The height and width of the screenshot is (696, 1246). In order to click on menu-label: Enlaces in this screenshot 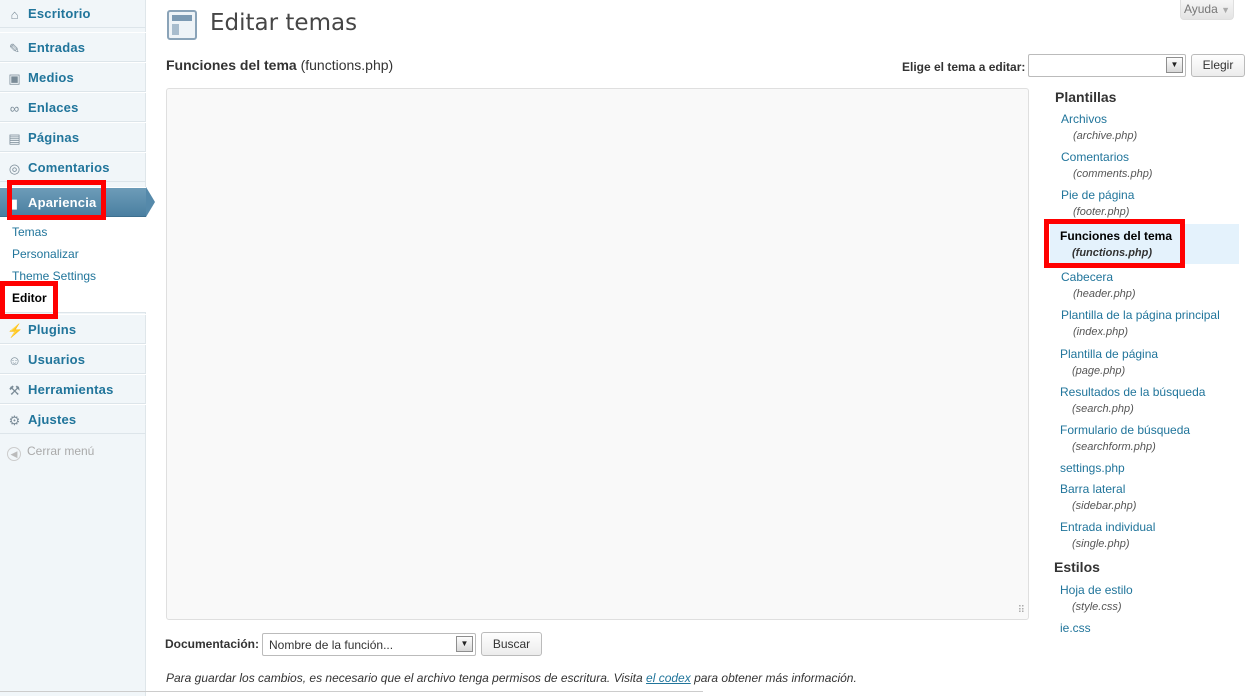, I will do `click(53, 107)`.